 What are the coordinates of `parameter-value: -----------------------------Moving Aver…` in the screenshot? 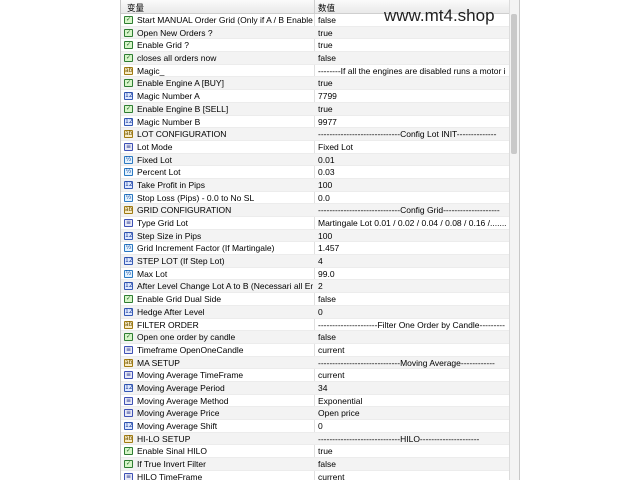 It's located at (412, 363).